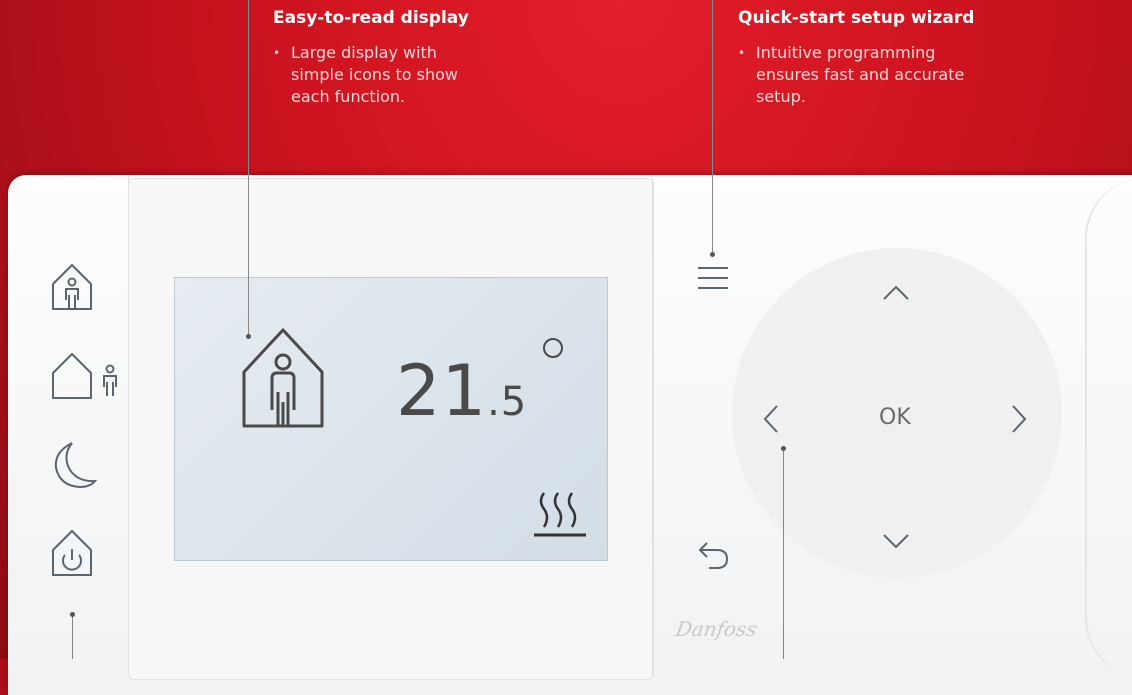  What do you see at coordinates (72, 614) in the screenshot?
I see `leader-dot-left-buttons` at bounding box center [72, 614].